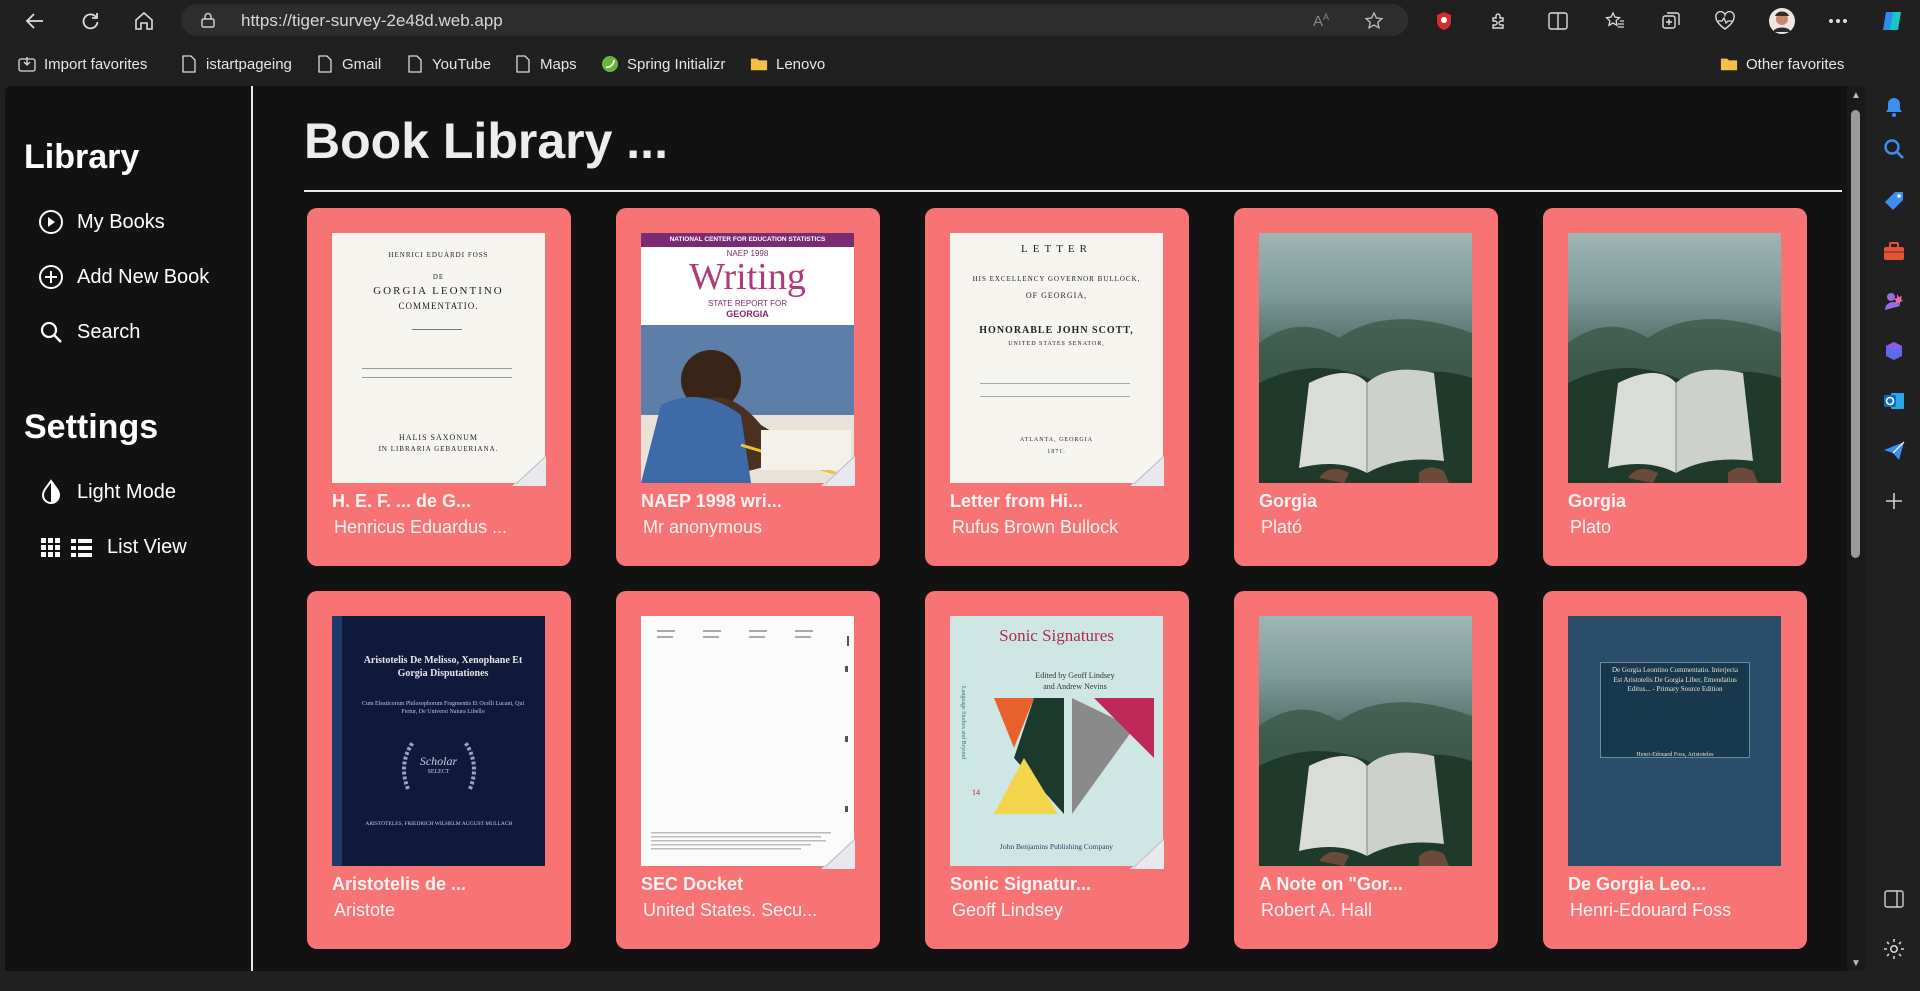  What do you see at coordinates (109, 331) in the screenshot?
I see `sidebar-item-label: Search` at bounding box center [109, 331].